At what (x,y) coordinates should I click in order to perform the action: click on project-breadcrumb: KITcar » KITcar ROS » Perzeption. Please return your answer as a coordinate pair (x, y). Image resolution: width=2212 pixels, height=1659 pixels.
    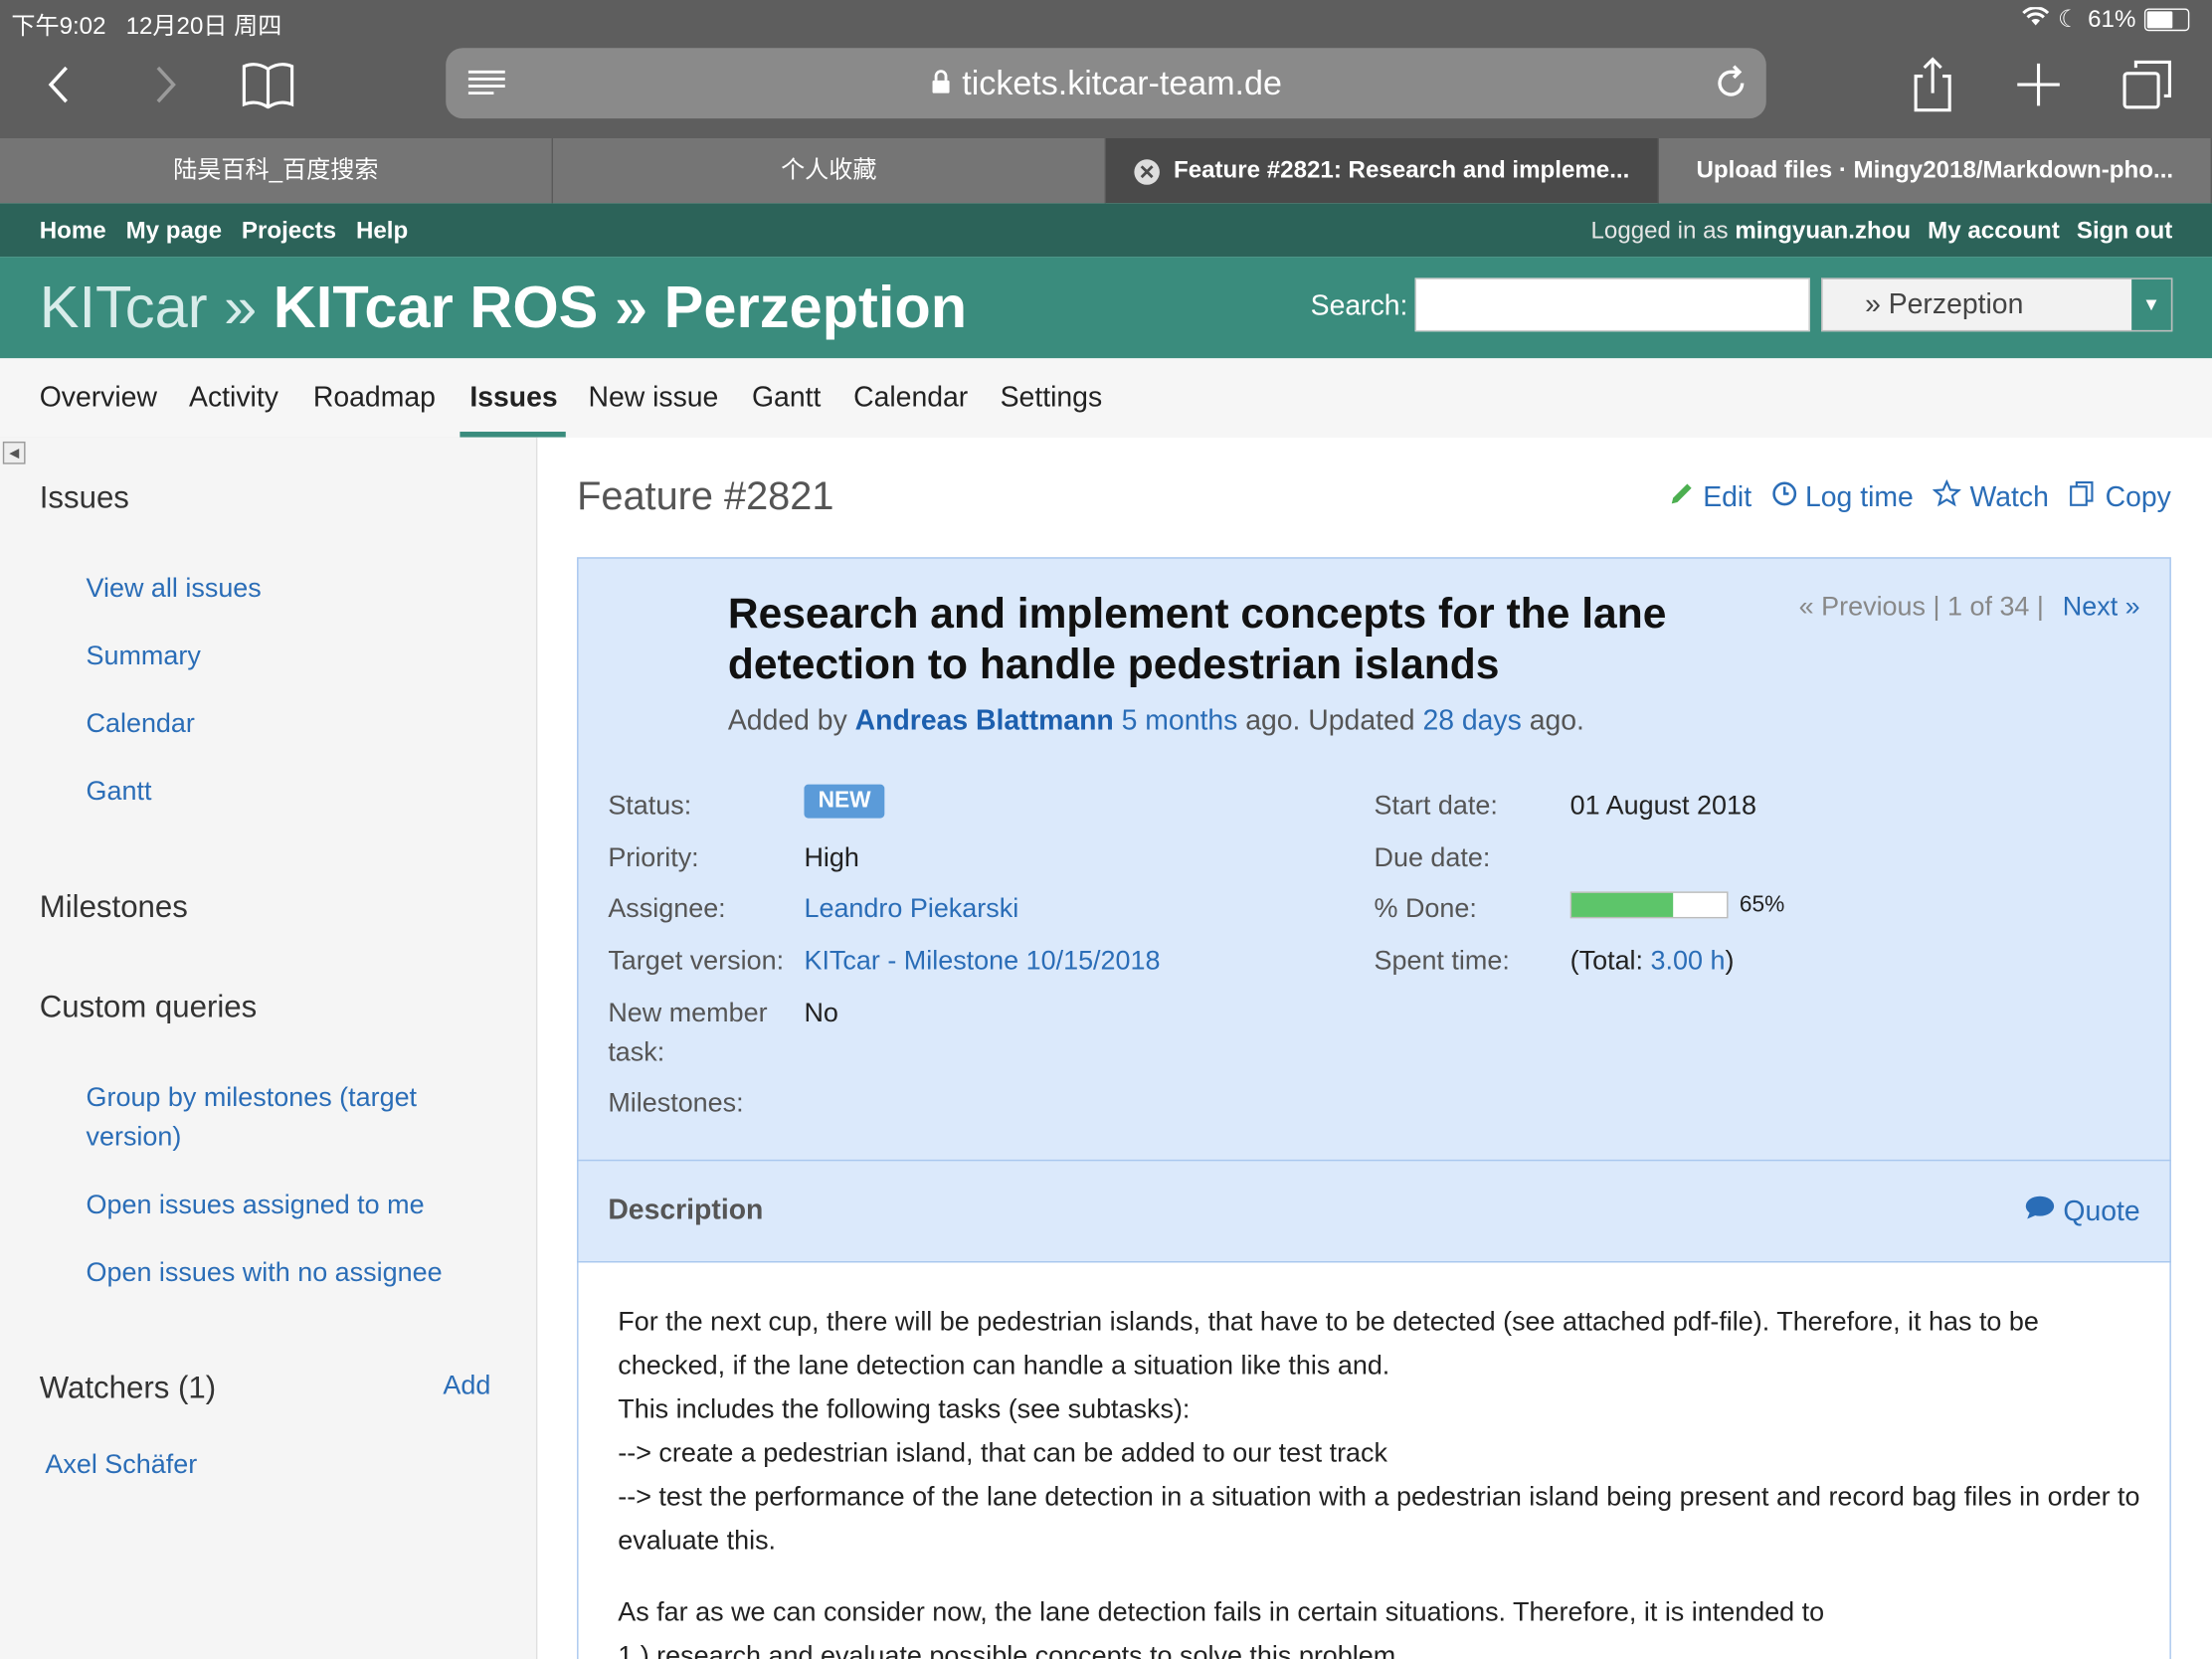
    Looking at the image, I should click on (503, 307).